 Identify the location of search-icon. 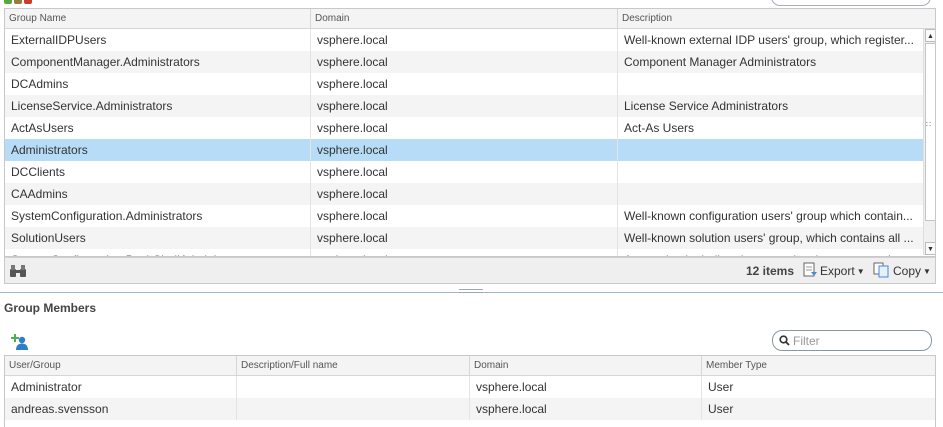
(784, 340).